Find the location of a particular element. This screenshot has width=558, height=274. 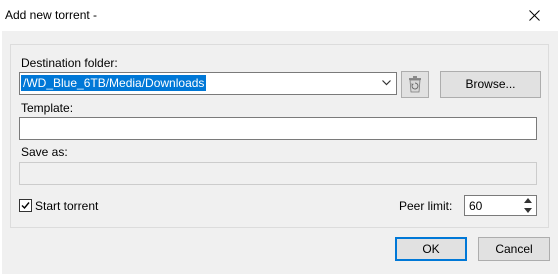

chevron-down-icon is located at coordinates (386, 83).